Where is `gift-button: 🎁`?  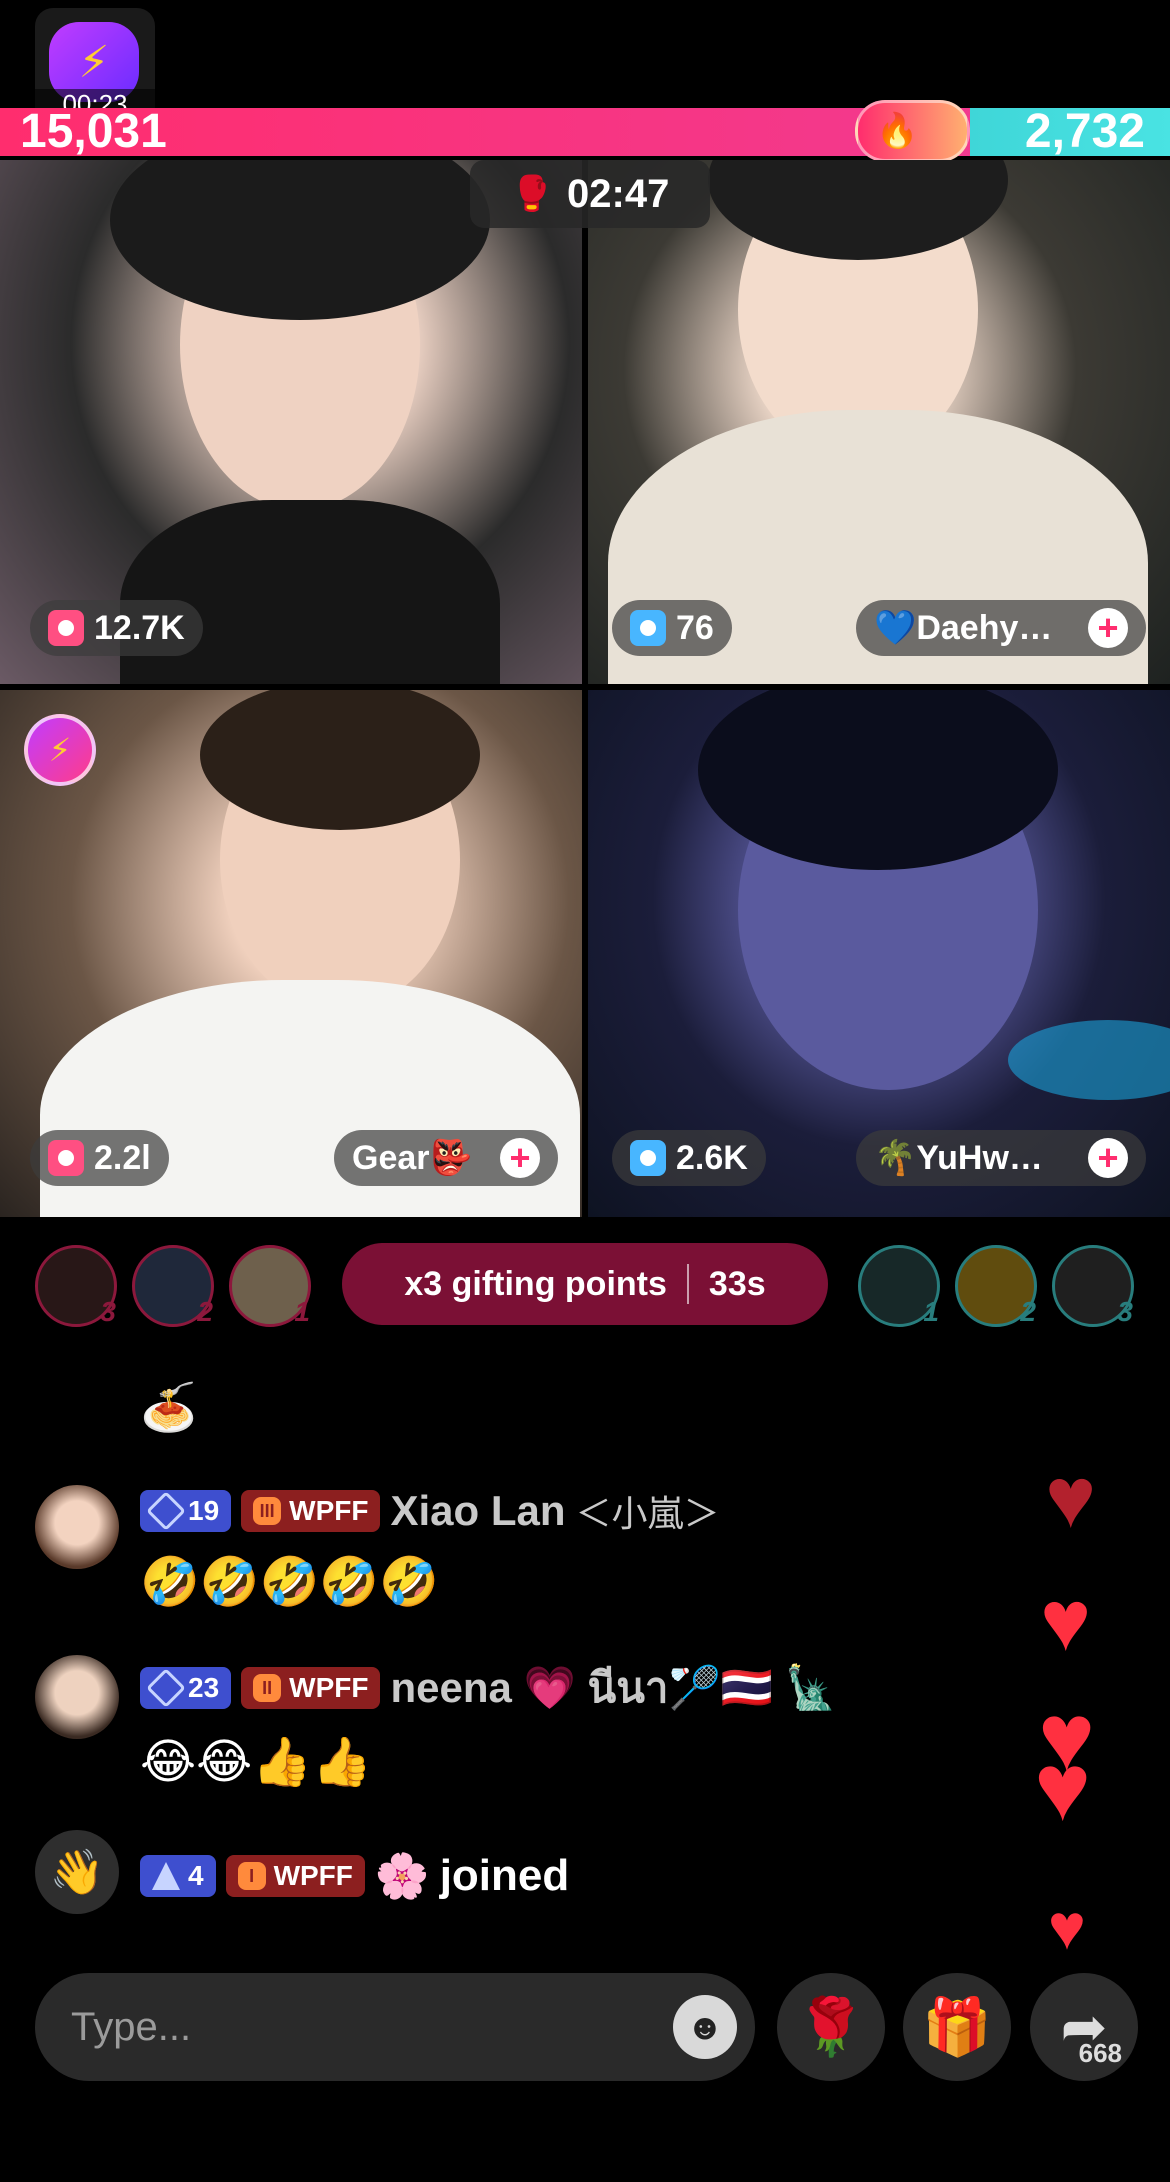
gift-button: 🎁 is located at coordinates (957, 2027).